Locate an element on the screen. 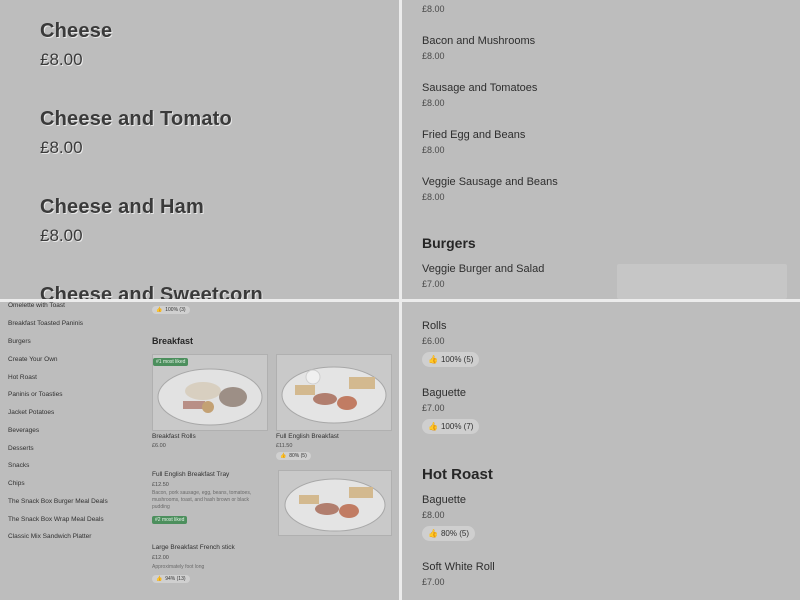  item-name: Cheese and Tomato is located at coordinates (136, 119).